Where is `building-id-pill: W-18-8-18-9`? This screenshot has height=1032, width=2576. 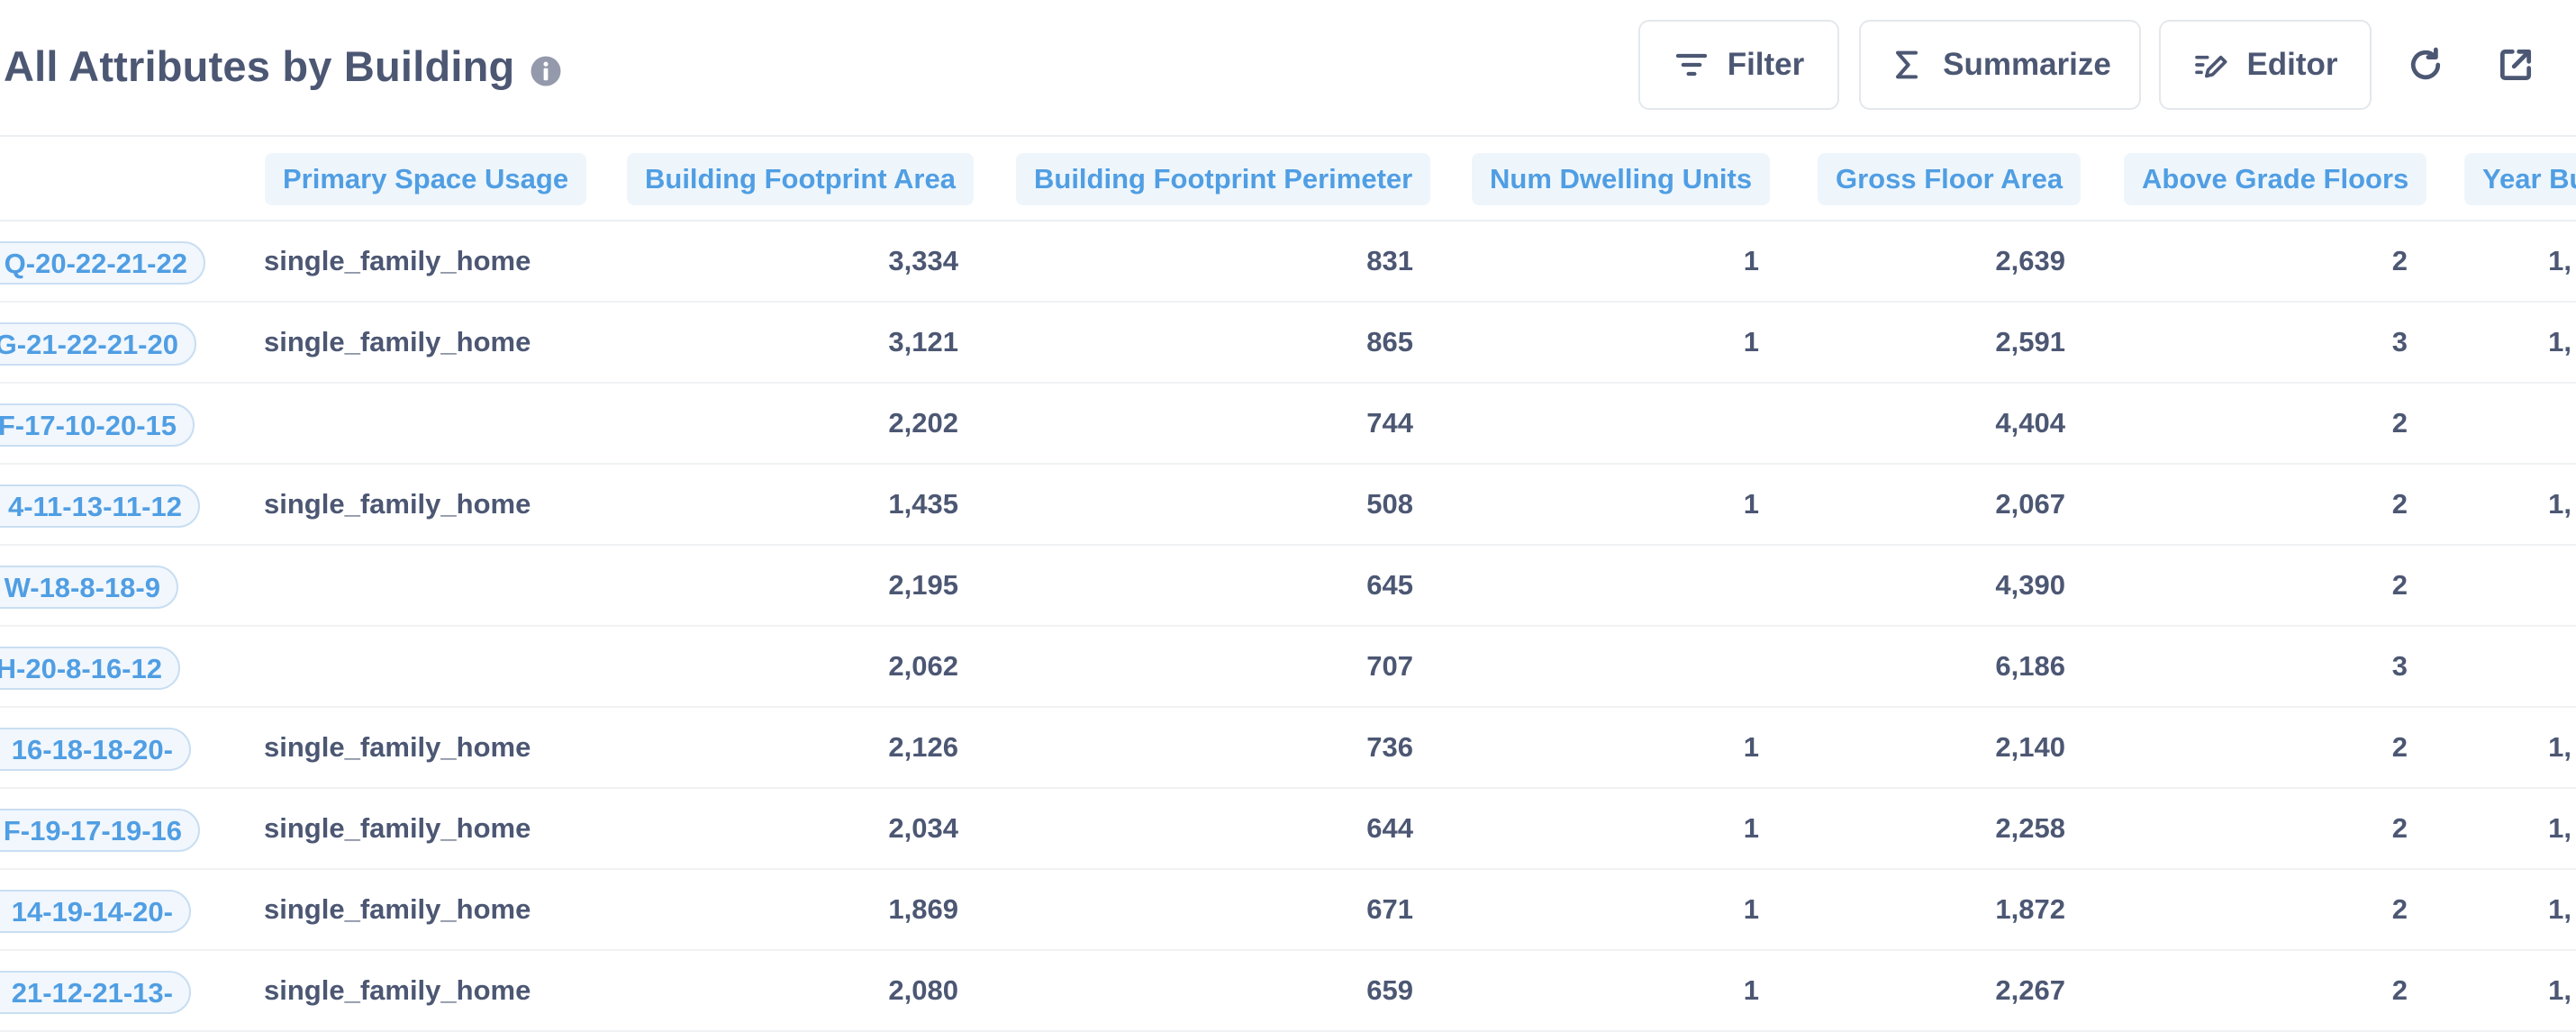 building-id-pill: W-18-8-18-9 is located at coordinates (89, 587).